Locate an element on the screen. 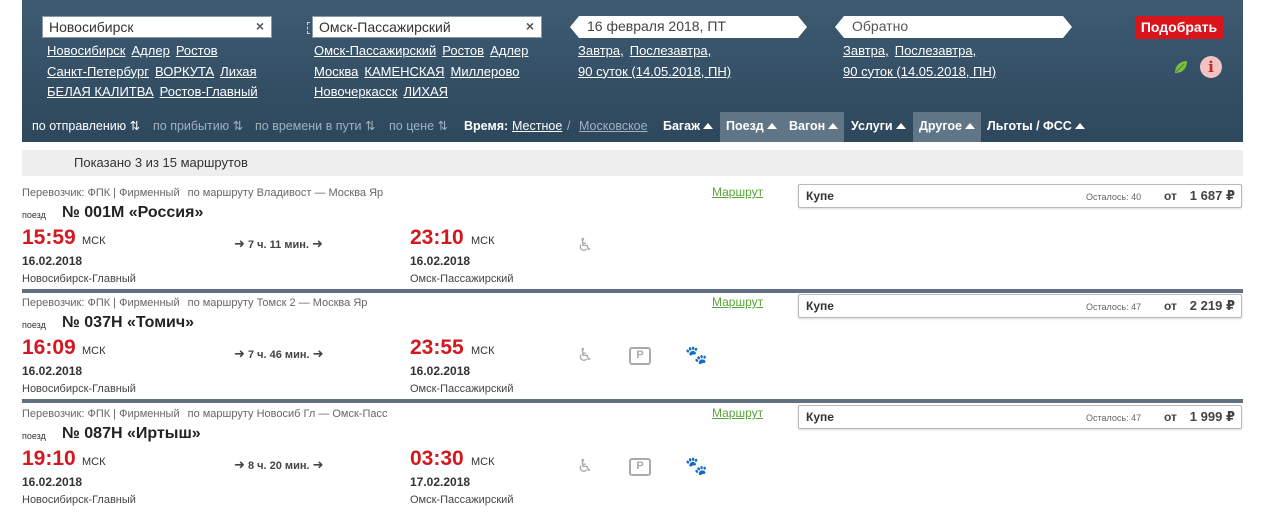 This screenshot has height=518, width=1273. time-moscow-option: Московское is located at coordinates (613, 127).